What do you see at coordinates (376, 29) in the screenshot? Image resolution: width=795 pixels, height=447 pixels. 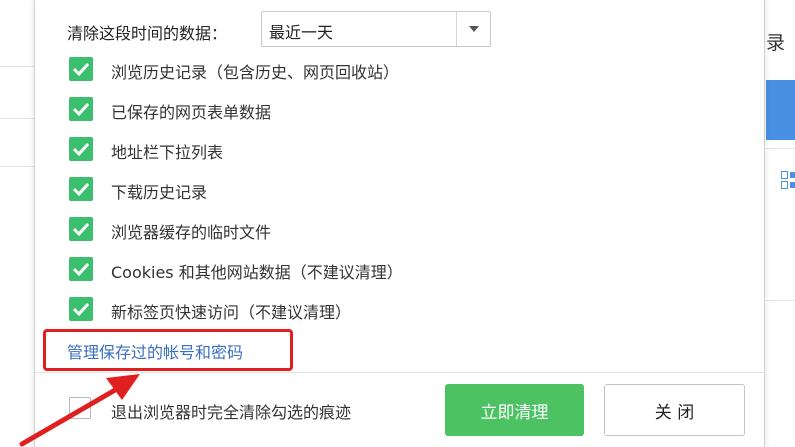 I see `time-range-select: 最近一天` at bounding box center [376, 29].